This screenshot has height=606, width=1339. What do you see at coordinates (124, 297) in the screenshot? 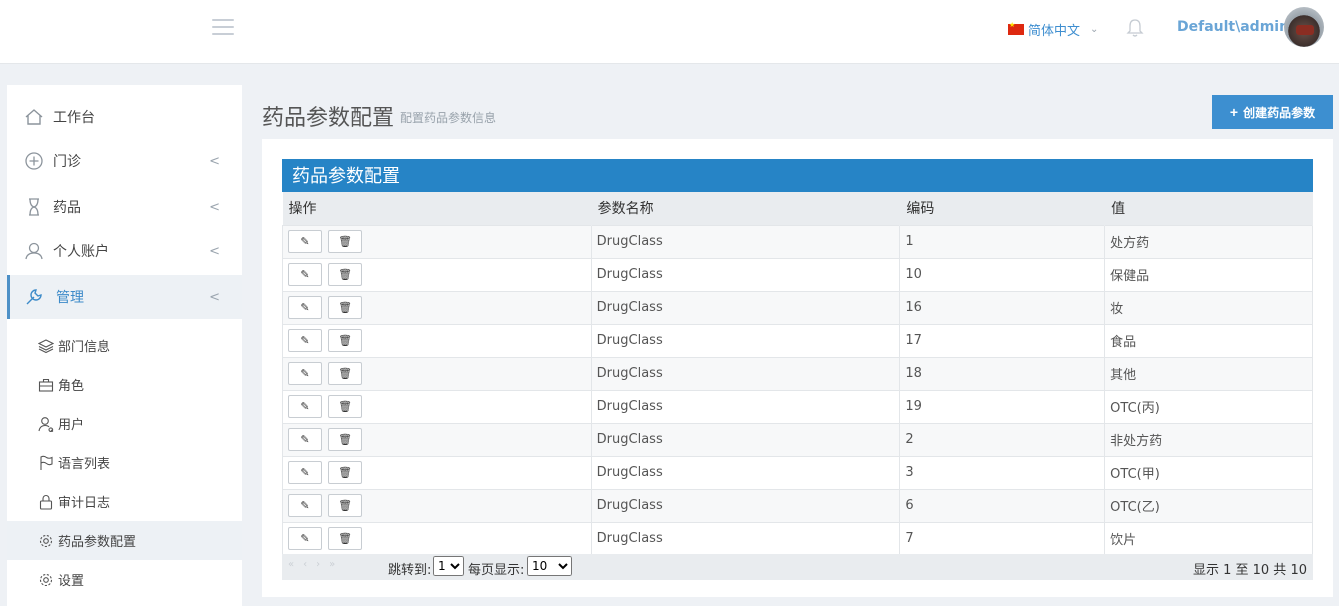
I see `sidebar-item-admin: 管理 <` at bounding box center [124, 297].